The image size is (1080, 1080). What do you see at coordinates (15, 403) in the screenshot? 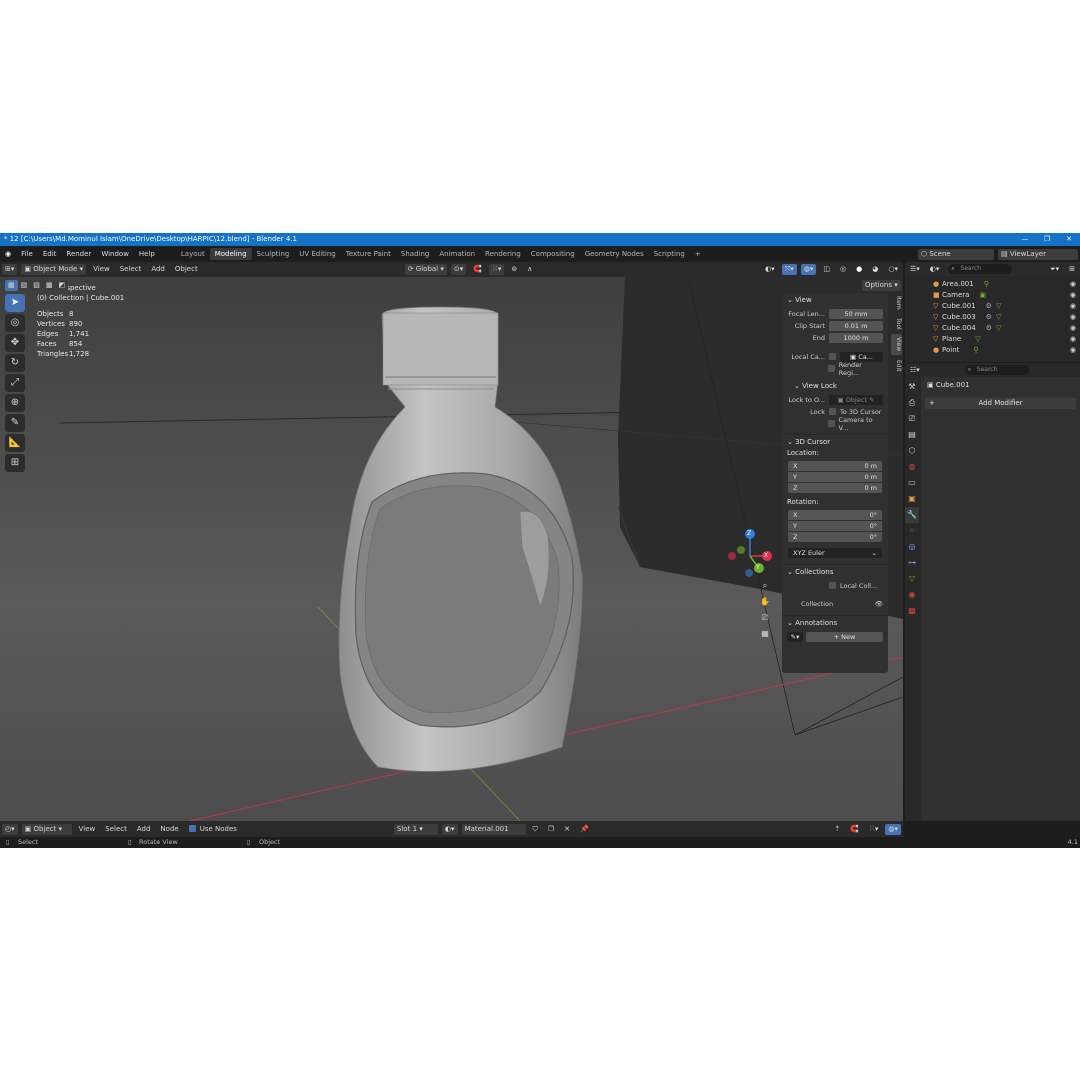
I see `transform-tool-icon: ⊕` at bounding box center [15, 403].